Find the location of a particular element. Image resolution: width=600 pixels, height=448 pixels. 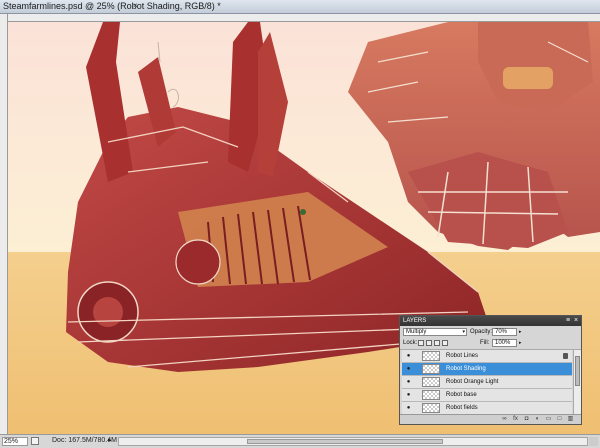

lock-label: Lock: is located at coordinates (410, 343).